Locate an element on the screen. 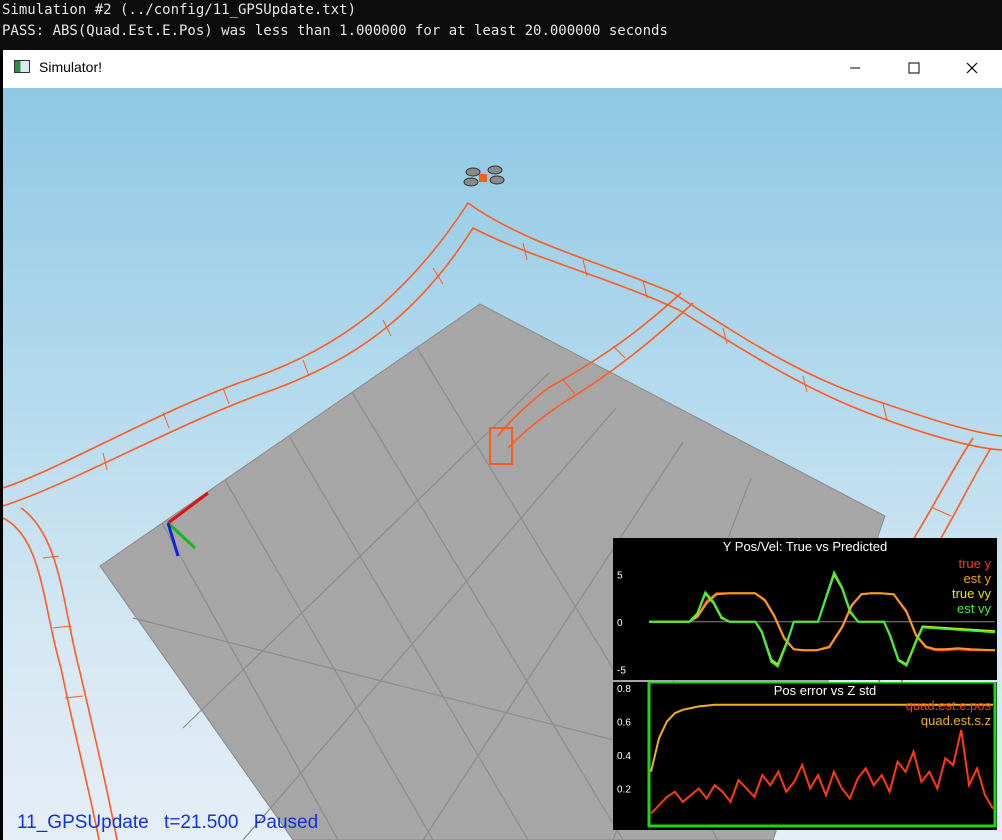 The image size is (1002, 840). y-tick-label: 5 is located at coordinates (620, 575).